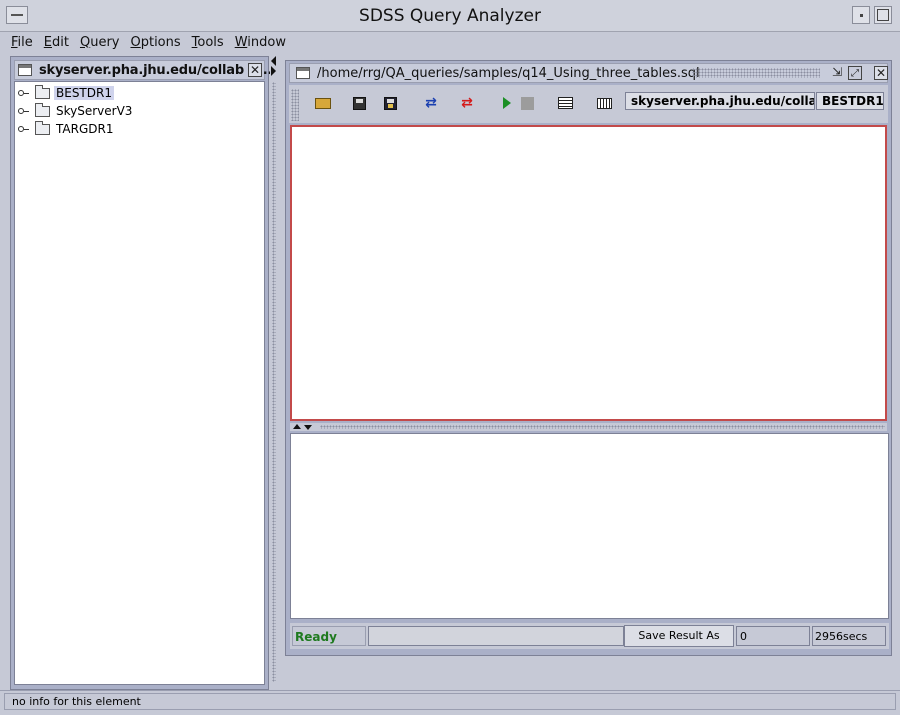 The height and width of the screenshot is (715, 900). Describe the element at coordinates (84, 93) in the screenshot. I see `tree-item-label: BESTDR1` at that location.